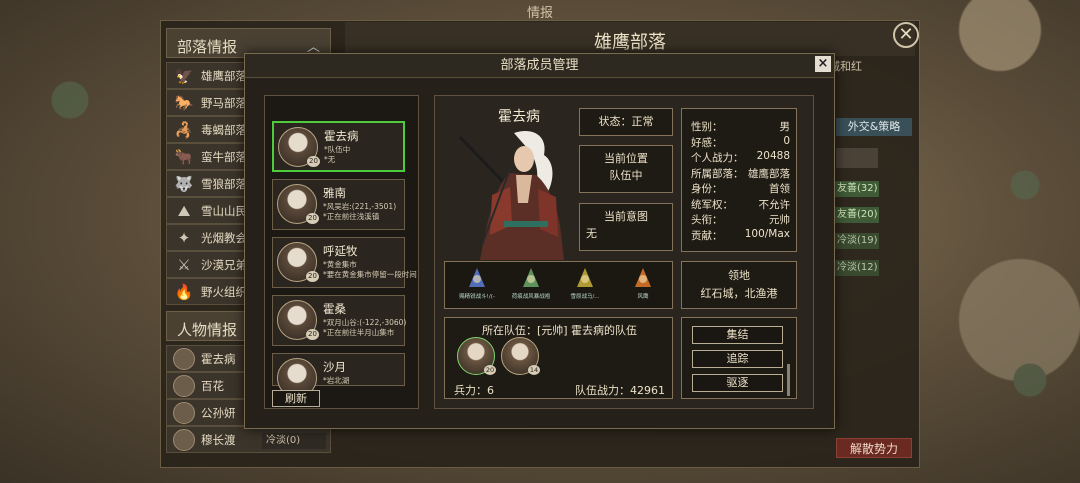 This screenshot has height=483, width=1080. I want to click on current-intent-box: 当前意图 无, so click(626, 227).